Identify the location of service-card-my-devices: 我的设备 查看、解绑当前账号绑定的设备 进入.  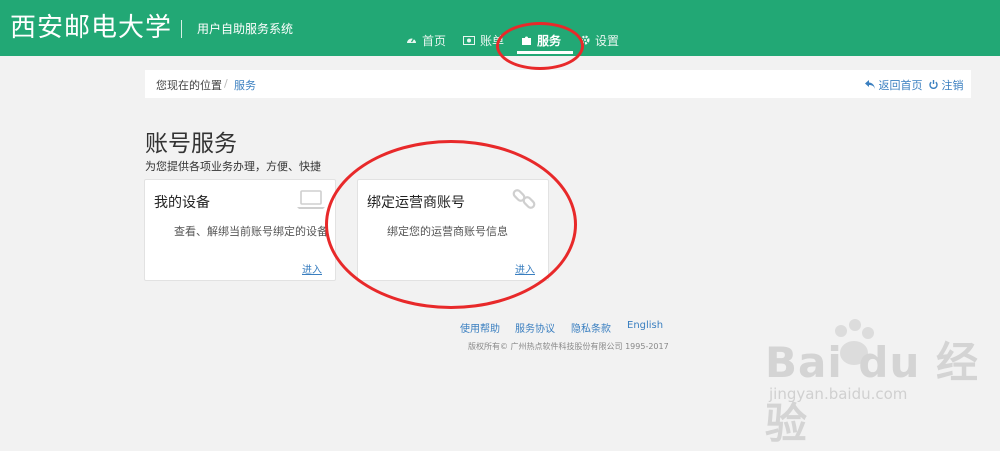
(240, 230).